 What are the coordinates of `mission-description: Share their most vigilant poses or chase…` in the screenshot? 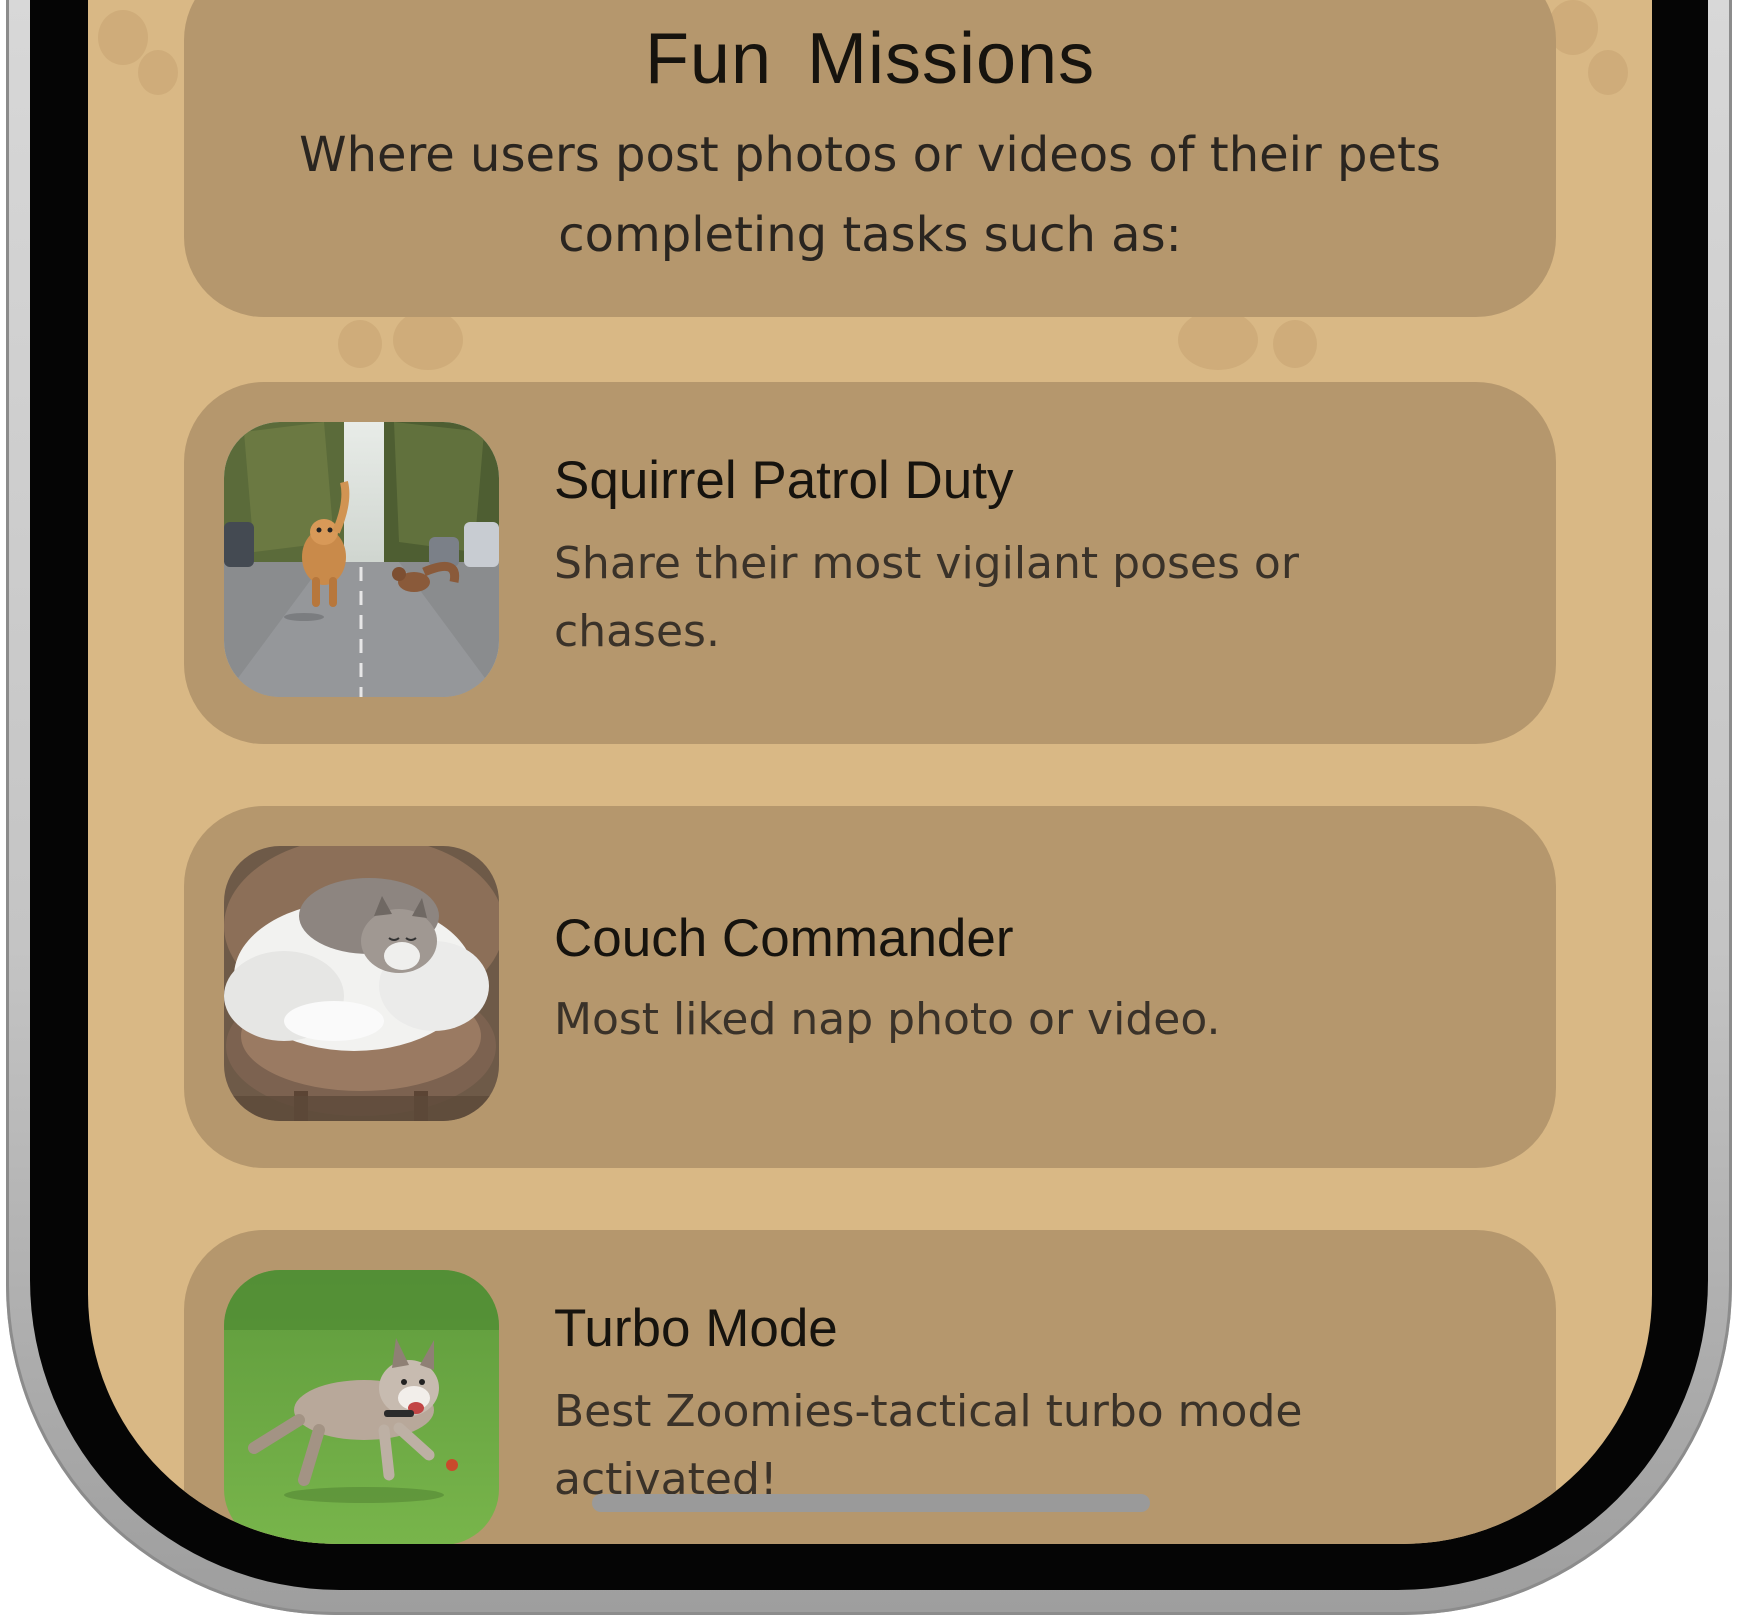 It's located at (926, 597).